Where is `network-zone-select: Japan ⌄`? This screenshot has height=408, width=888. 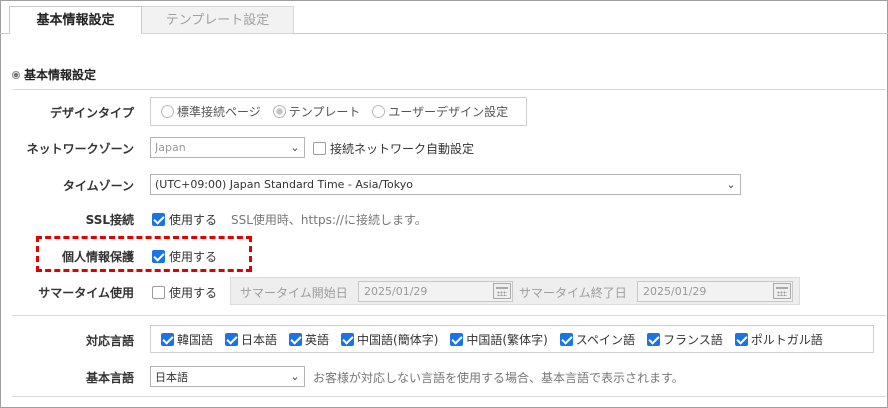 network-zone-select: Japan ⌄ is located at coordinates (227, 147).